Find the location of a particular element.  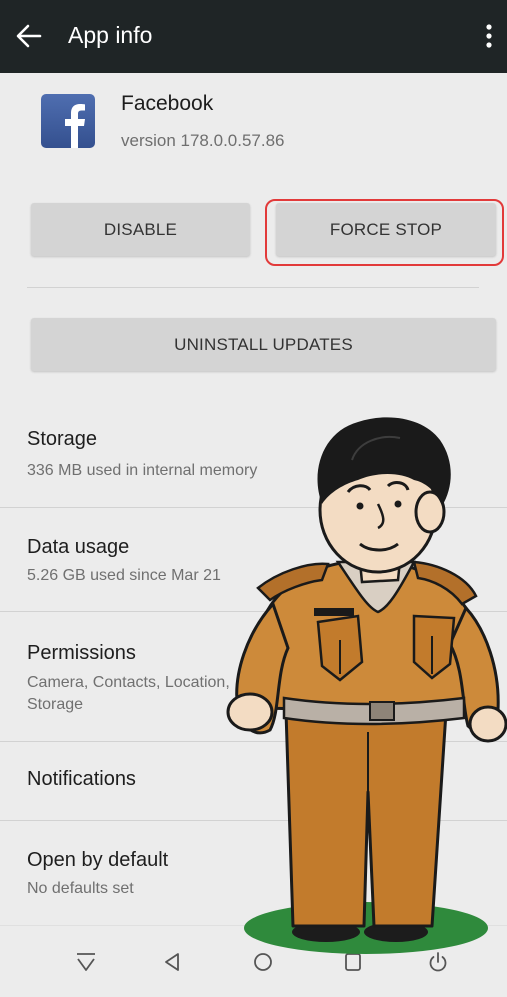

force-stop-highlight is located at coordinates (384, 232).